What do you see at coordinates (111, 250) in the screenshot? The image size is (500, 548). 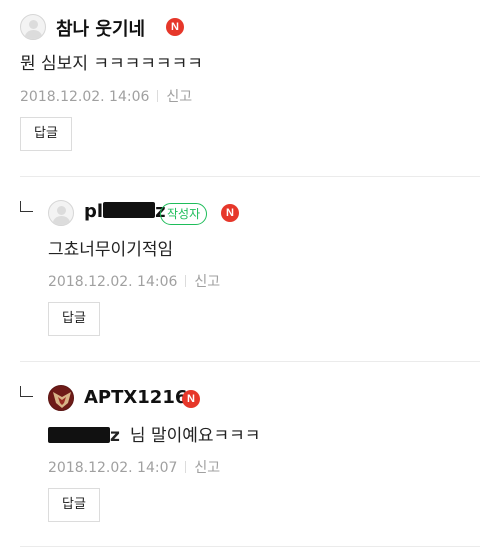 I see `comment-text: 그쵸너무이기적임` at bounding box center [111, 250].